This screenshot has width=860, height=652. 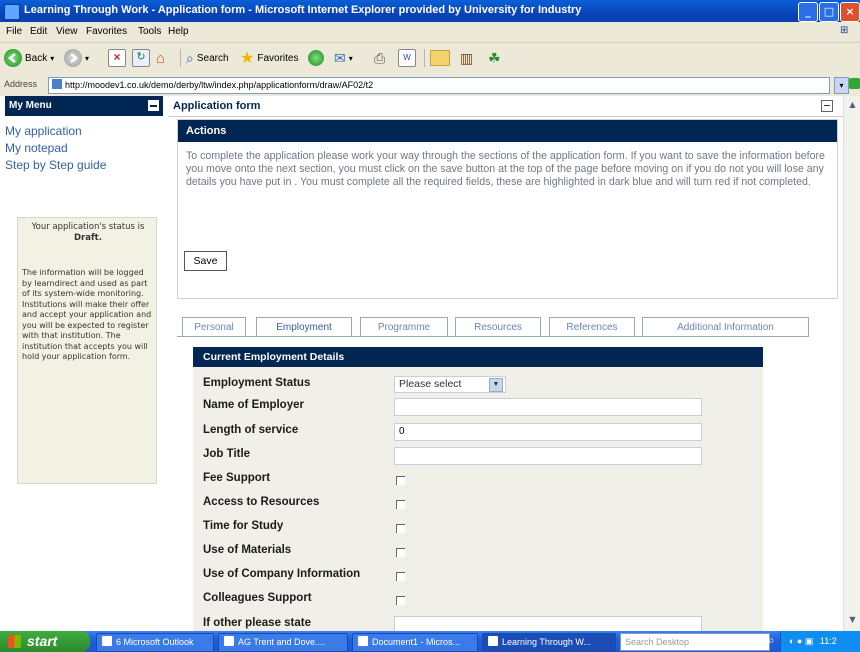 What do you see at coordinates (269, 58) in the screenshot?
I see `favorites-button: ★ Favorites` at bounding box center [269, 58].